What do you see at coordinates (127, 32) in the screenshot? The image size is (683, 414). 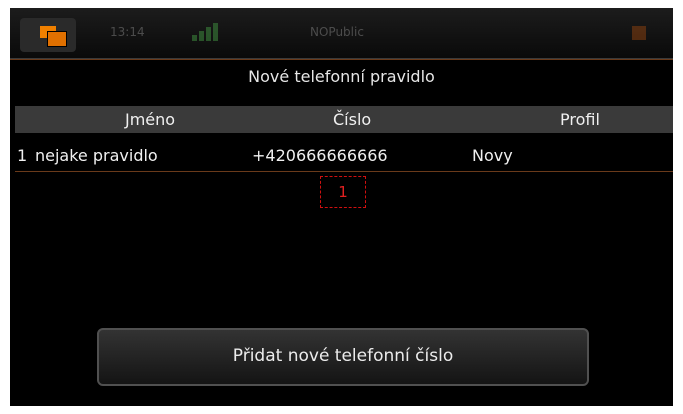 I see `clock: 13:14` at bounding box center [127, 32].